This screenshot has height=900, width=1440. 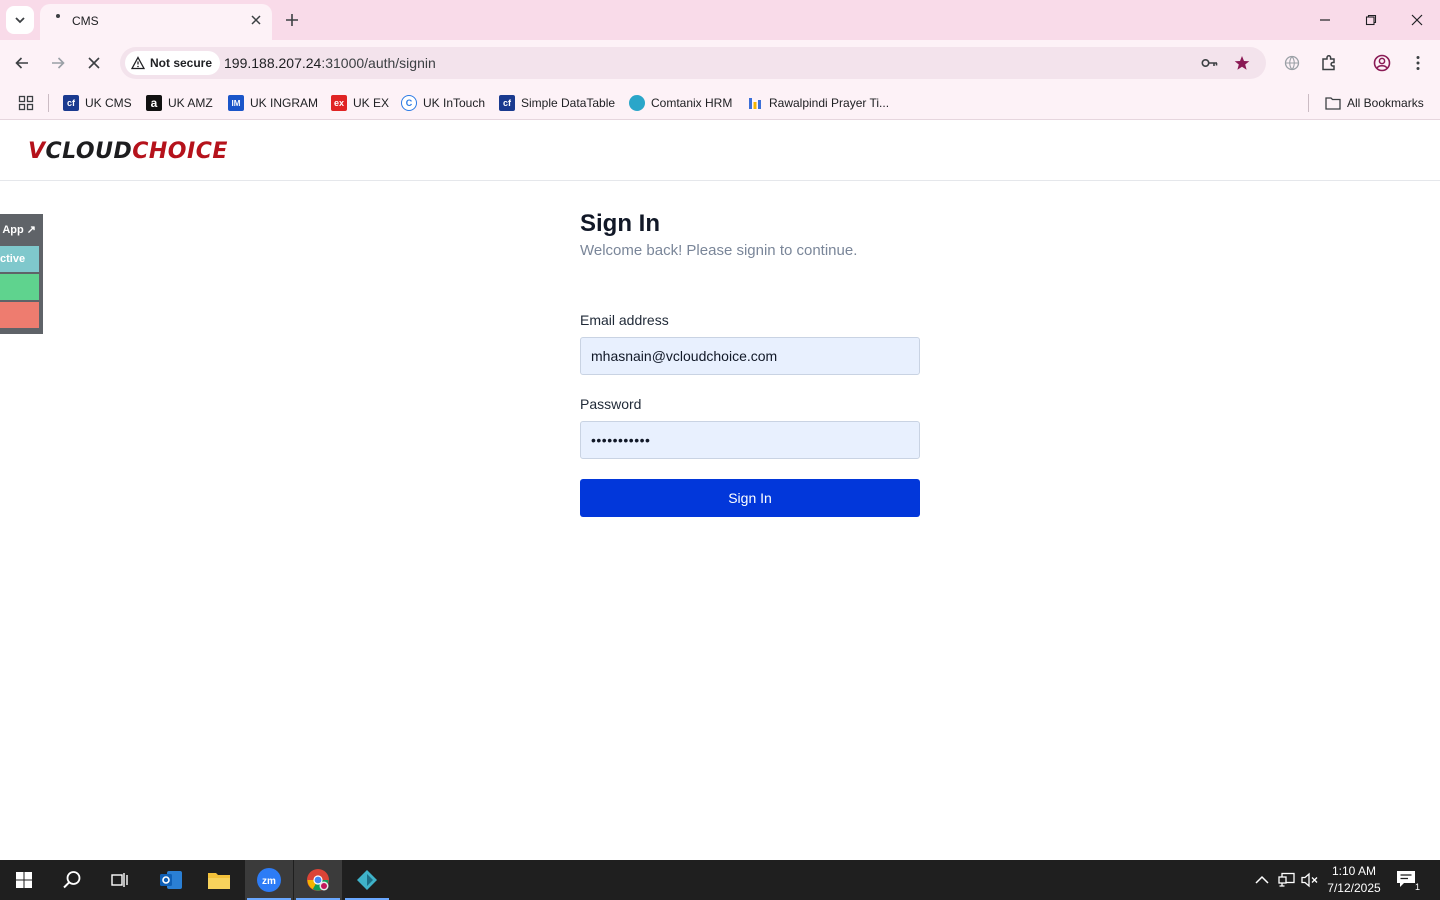 What do you see at coordinates (19, 287) in the screenshot?
I see `panel-status-green` at bounding box center [19, 287].